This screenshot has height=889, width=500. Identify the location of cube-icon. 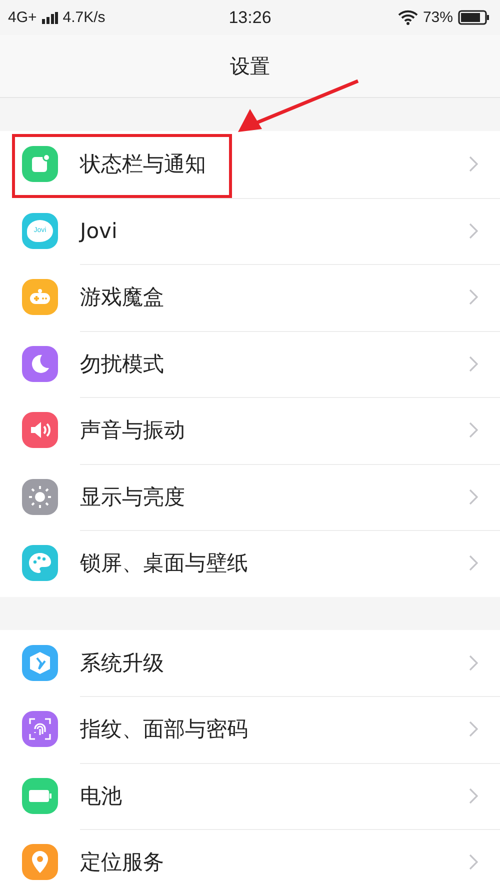
(40, 662).